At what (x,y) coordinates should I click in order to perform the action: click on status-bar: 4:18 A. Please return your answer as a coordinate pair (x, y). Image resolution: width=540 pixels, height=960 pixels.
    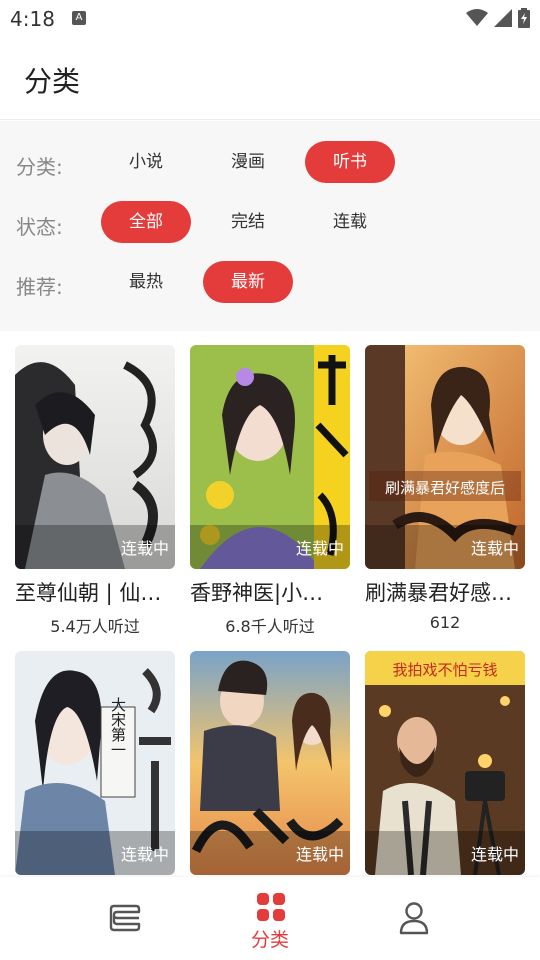
    Looking at the image, I should click on (270, 19).